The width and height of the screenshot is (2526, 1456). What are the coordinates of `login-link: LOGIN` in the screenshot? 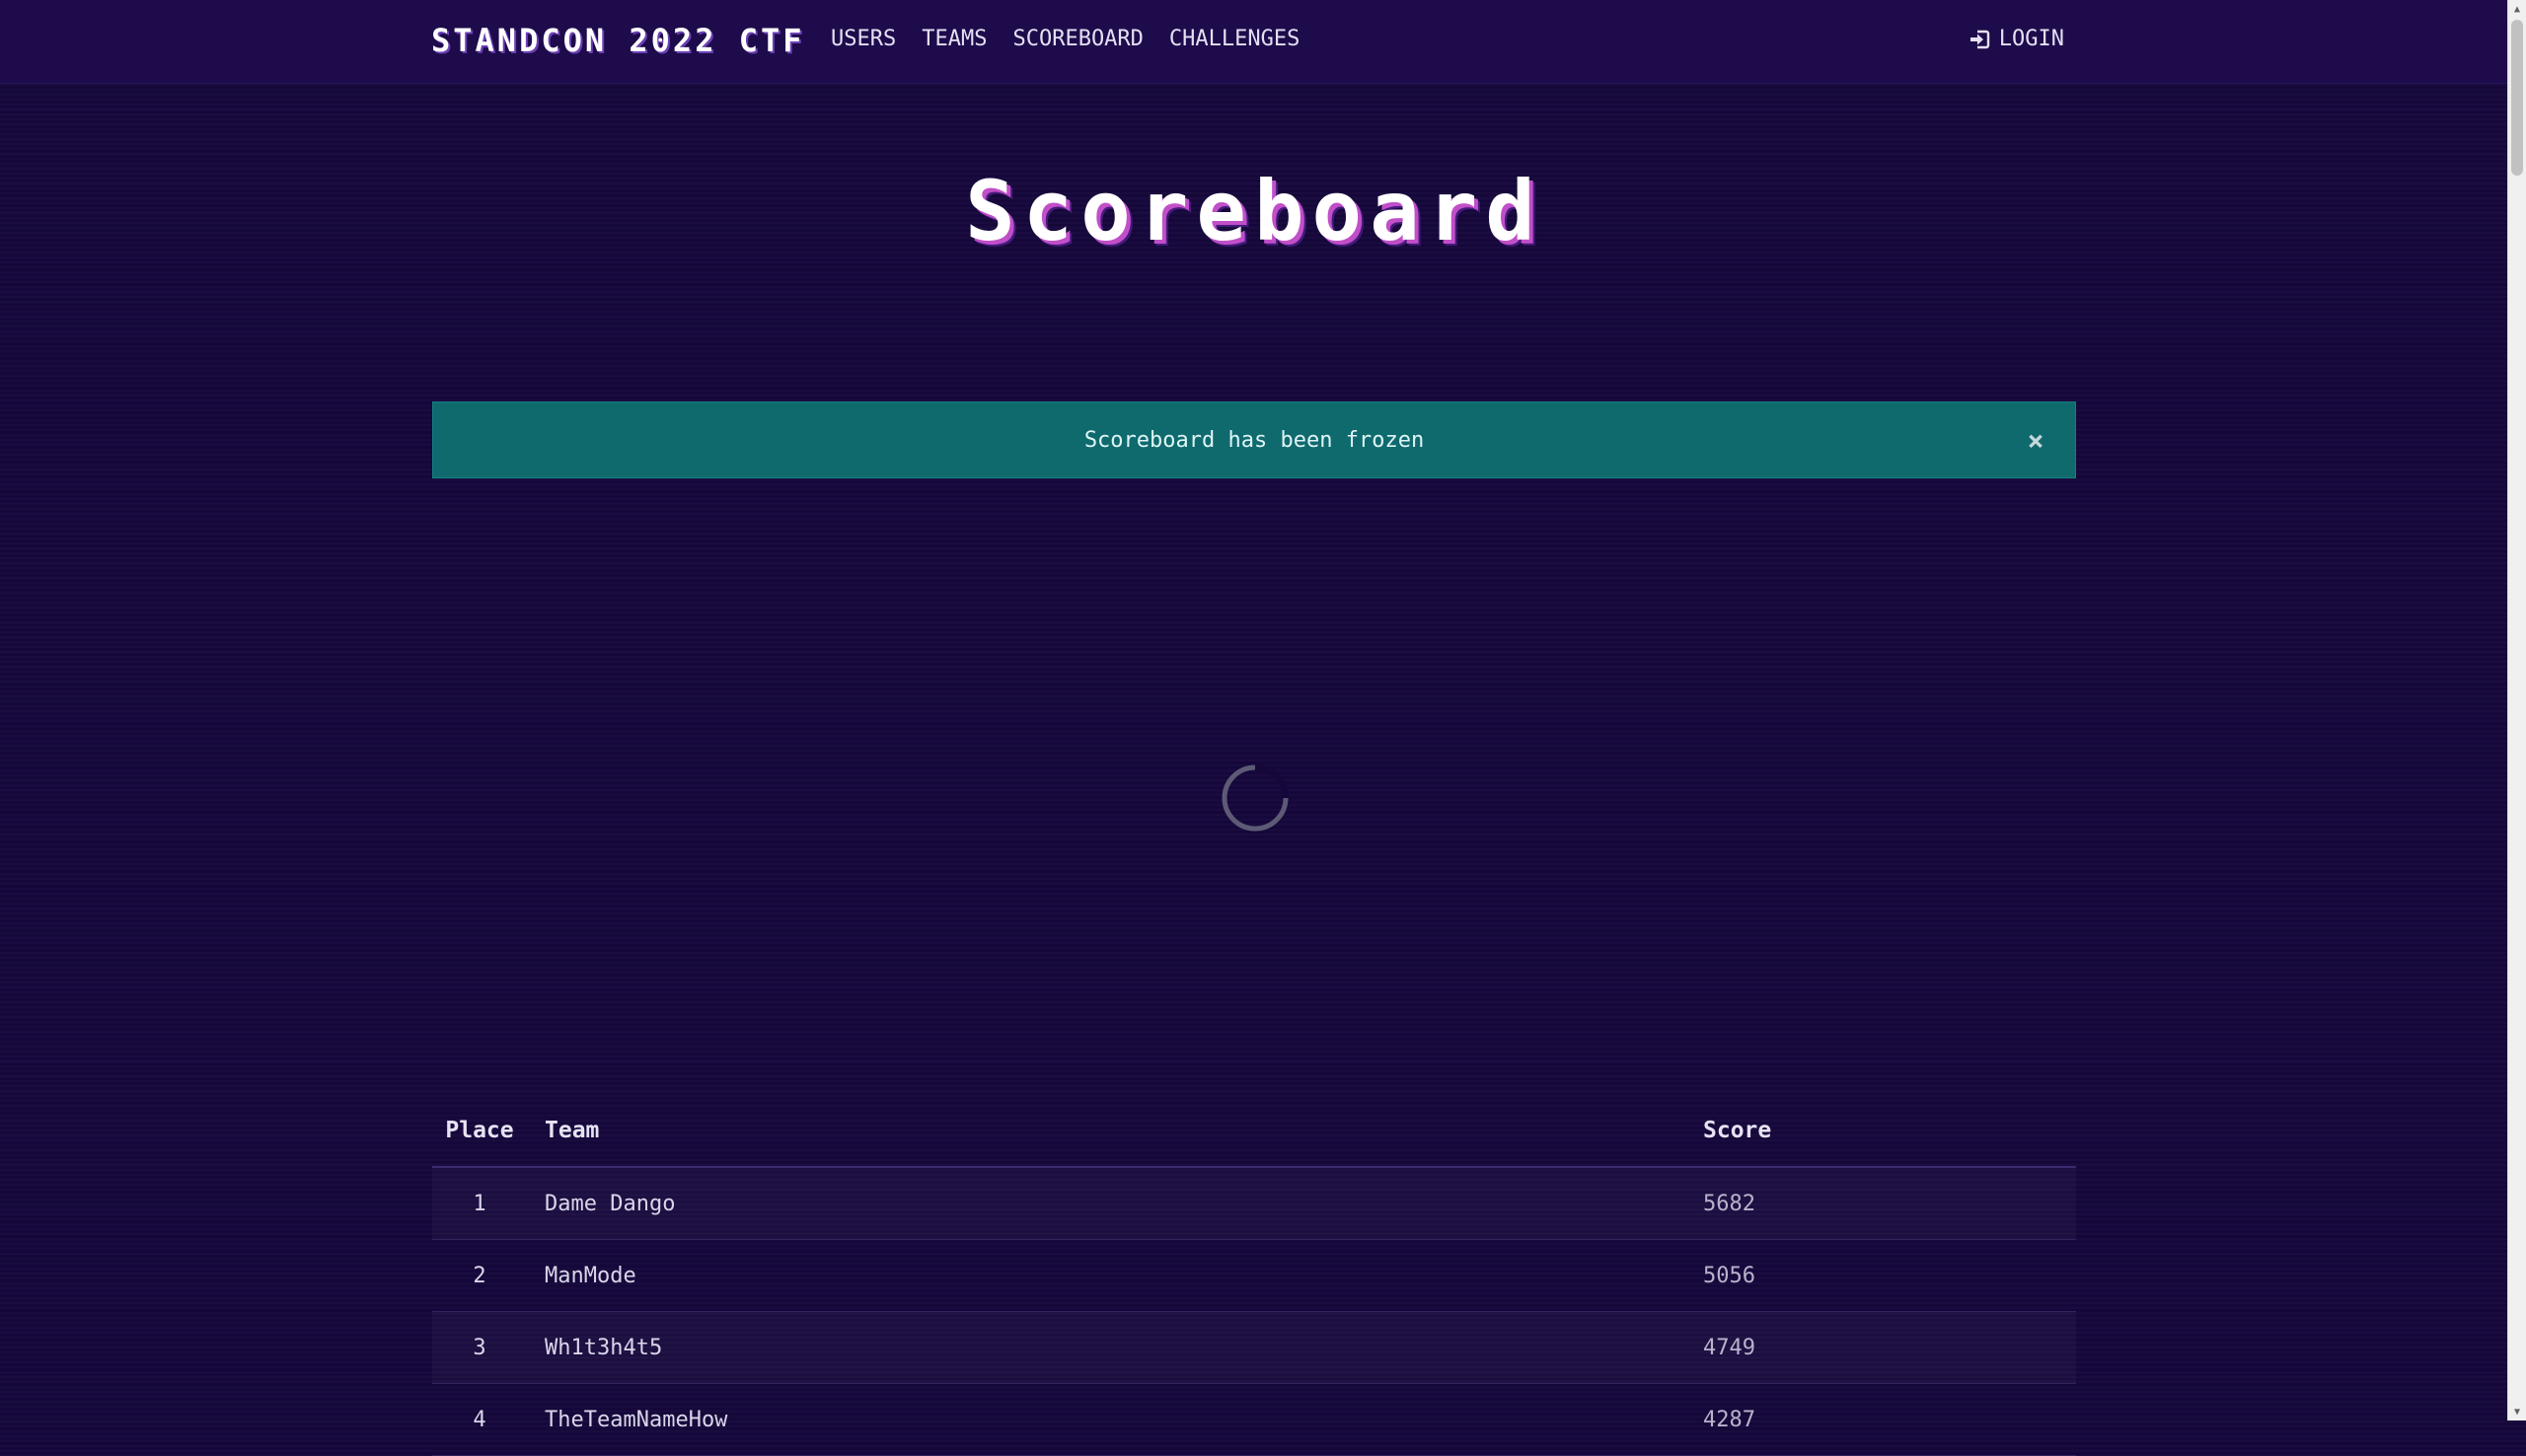 It's located at (2016, 39).